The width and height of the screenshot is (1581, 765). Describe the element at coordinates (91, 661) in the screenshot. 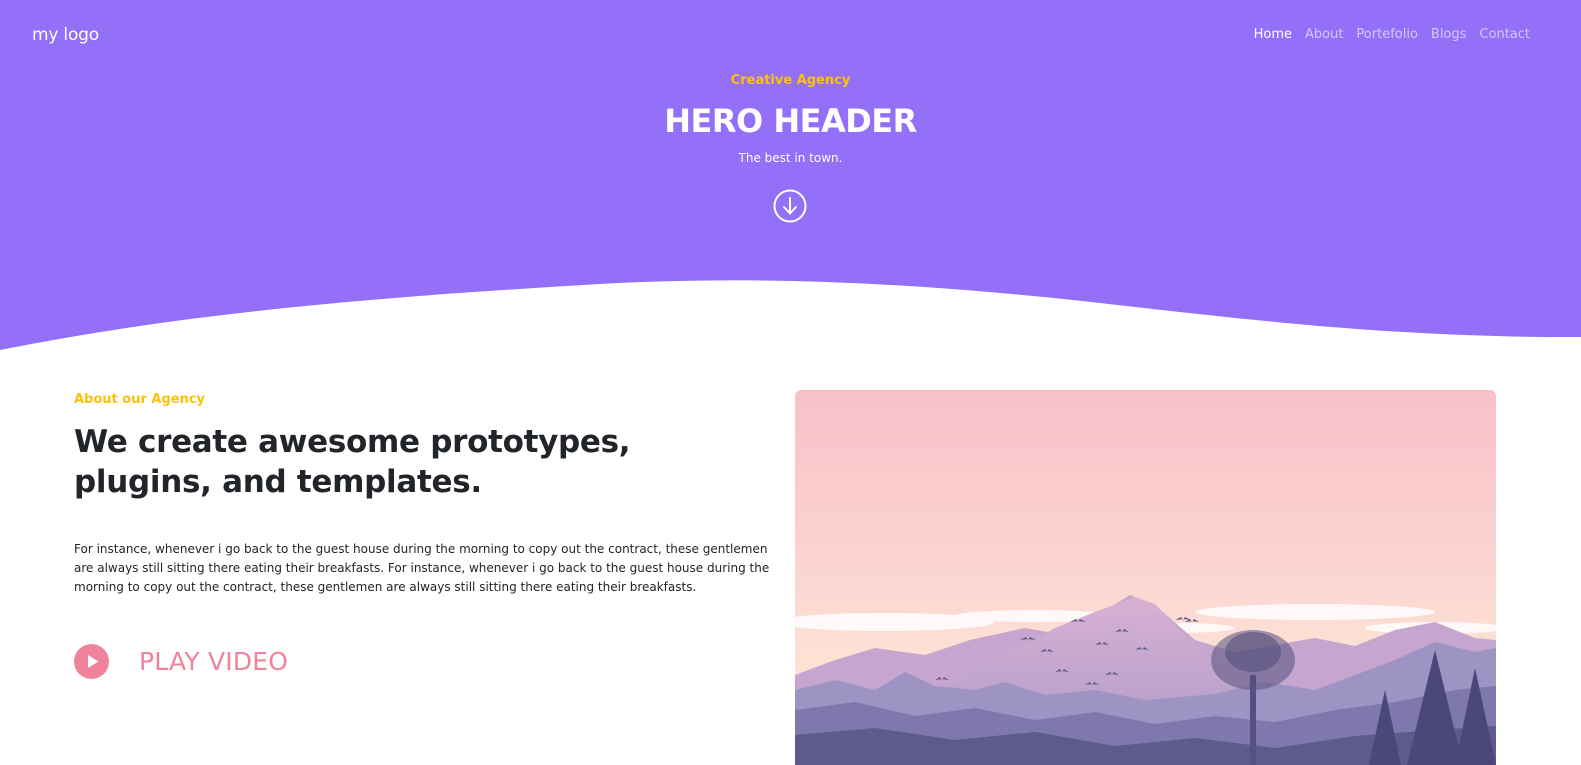

I see `play-circle-icon` at that location.